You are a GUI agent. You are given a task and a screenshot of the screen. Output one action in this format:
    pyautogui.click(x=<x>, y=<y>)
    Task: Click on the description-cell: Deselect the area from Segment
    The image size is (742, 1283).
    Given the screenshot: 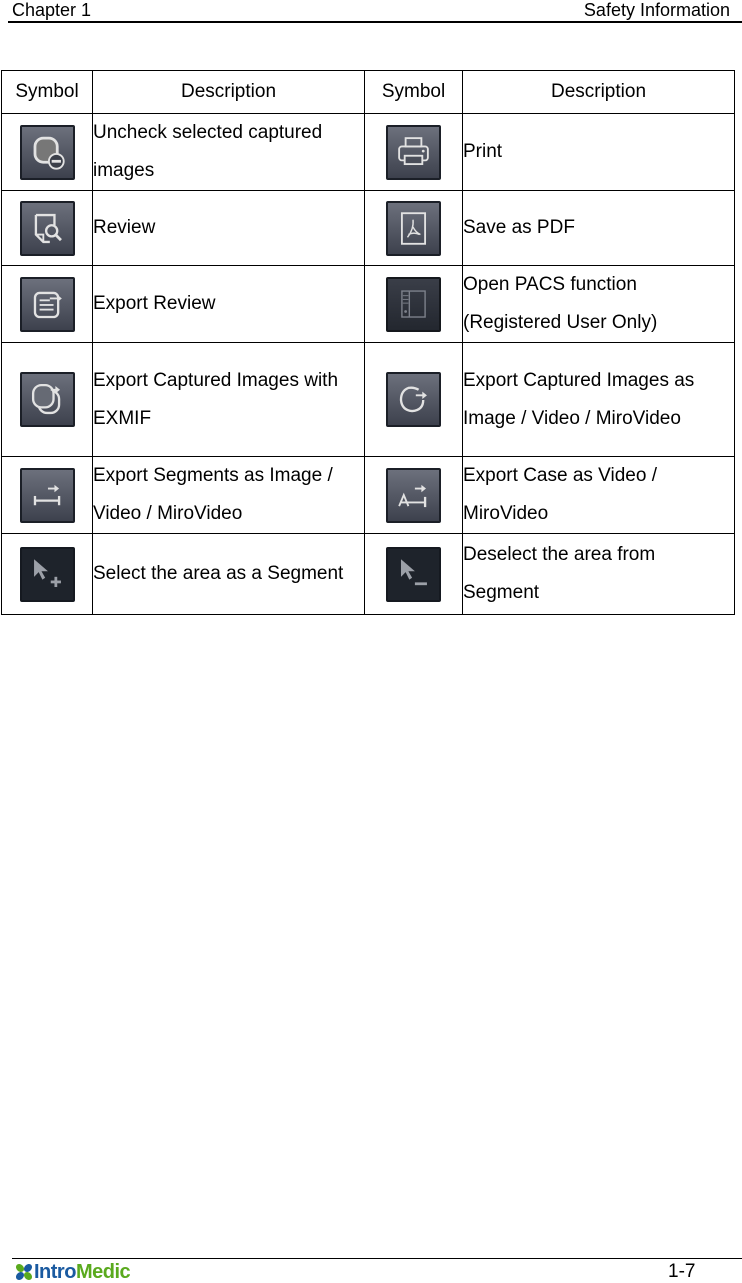 What is the action you would take?
    pyautogui.click(x=598, y=574)
    